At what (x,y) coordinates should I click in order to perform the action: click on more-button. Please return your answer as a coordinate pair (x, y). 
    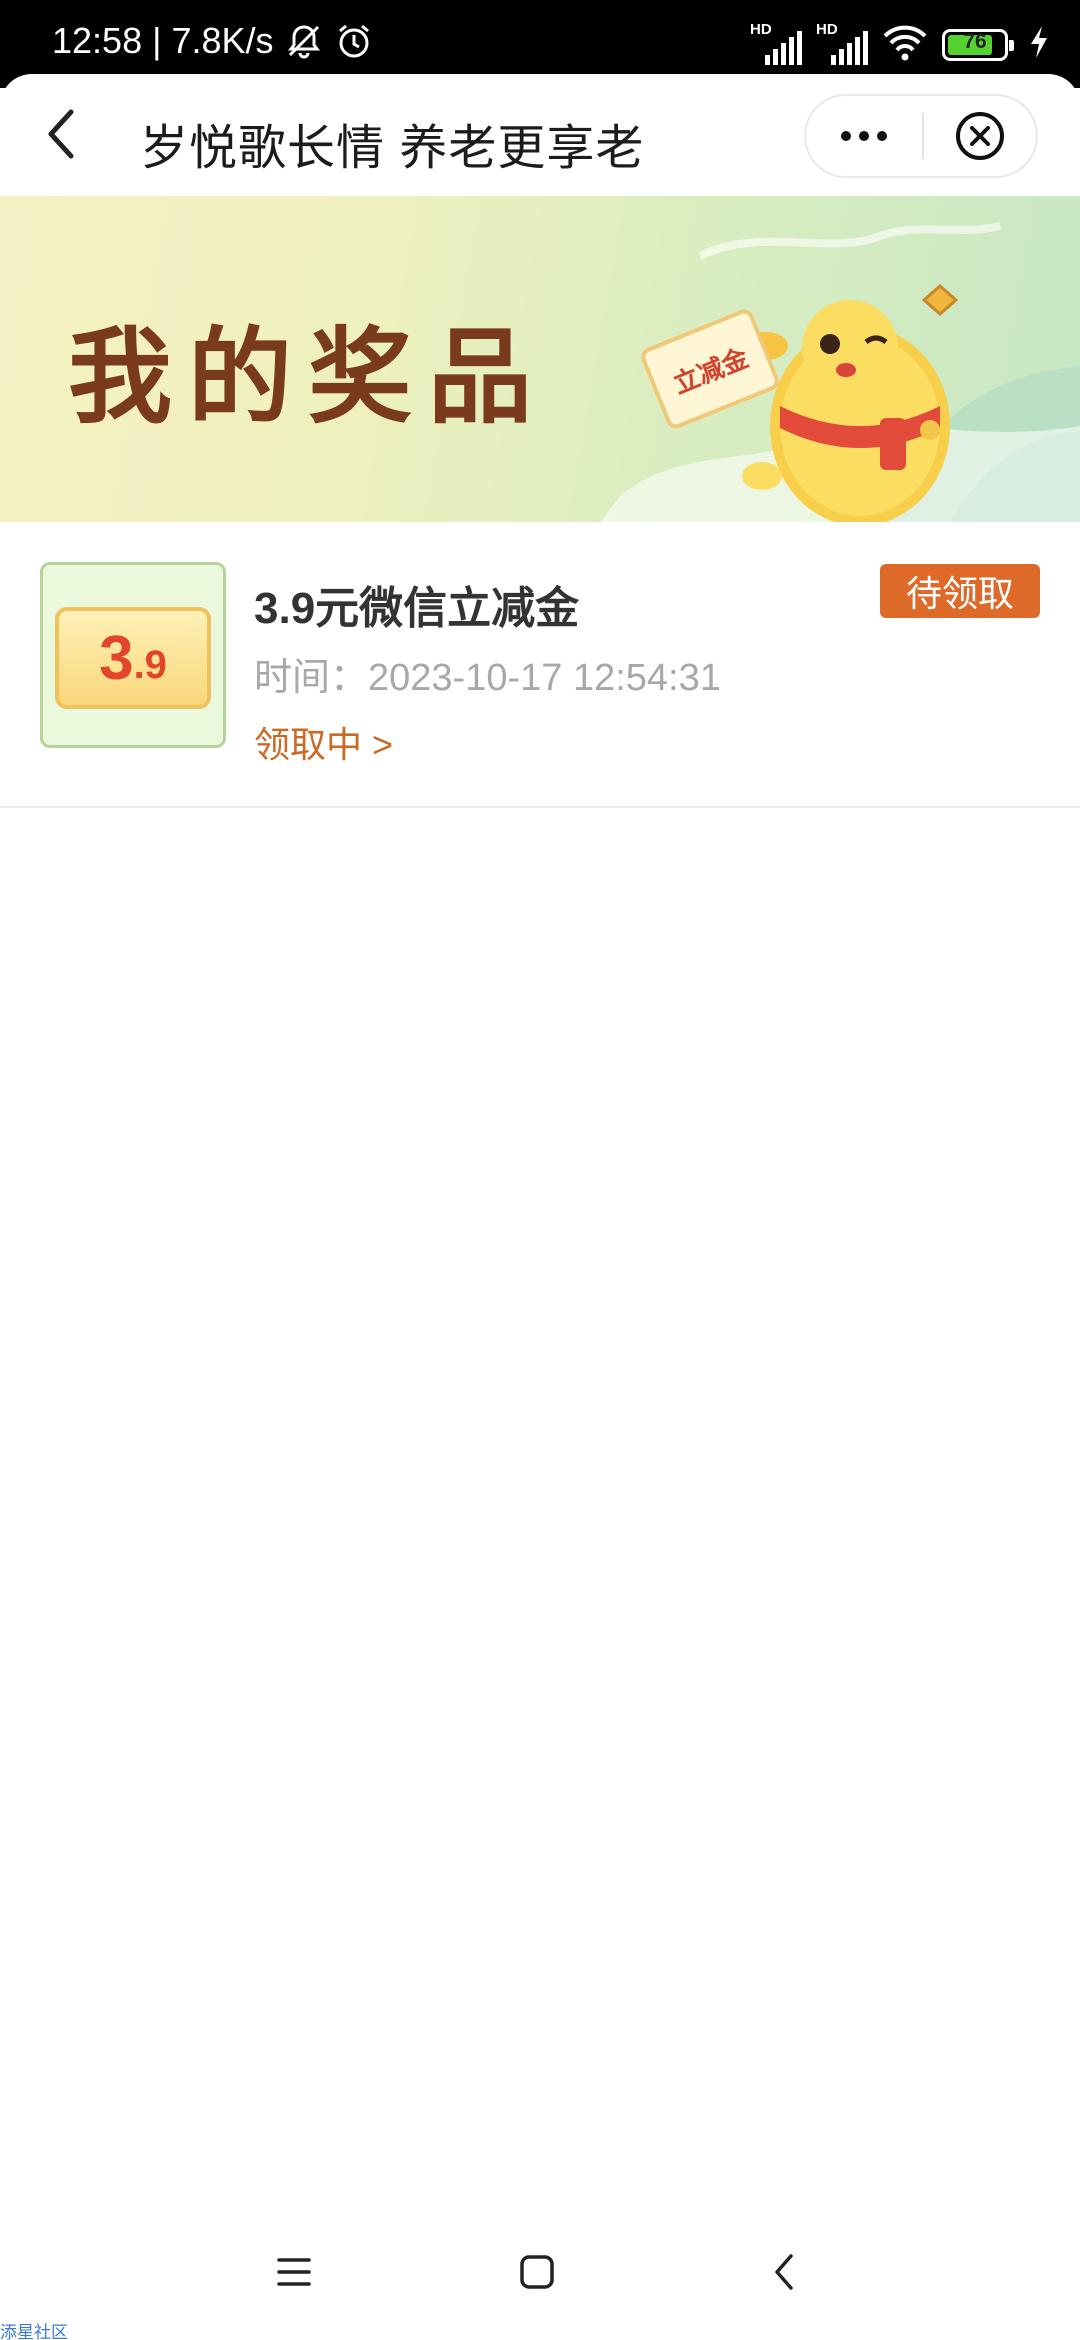
    Looking at the image, I should click on (864, 136).